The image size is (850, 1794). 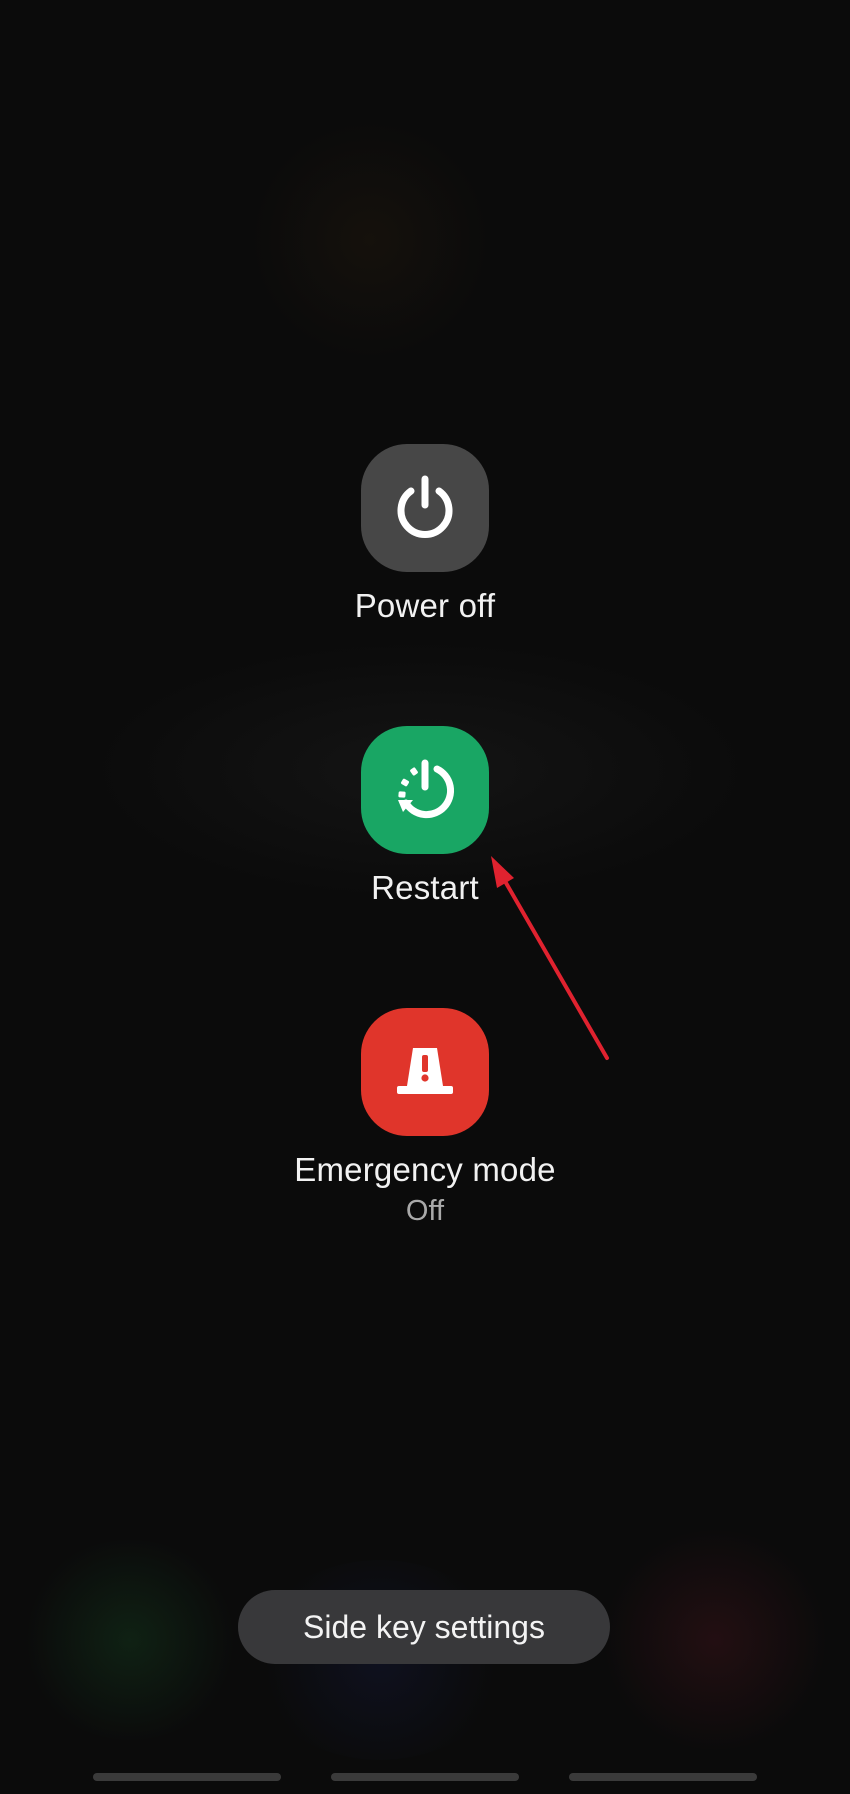 What do you see at coordinates (424, 1627) in the screenshot?
I see `side-key-settings-button: Side key settings` at bounding box center [424, 1627].